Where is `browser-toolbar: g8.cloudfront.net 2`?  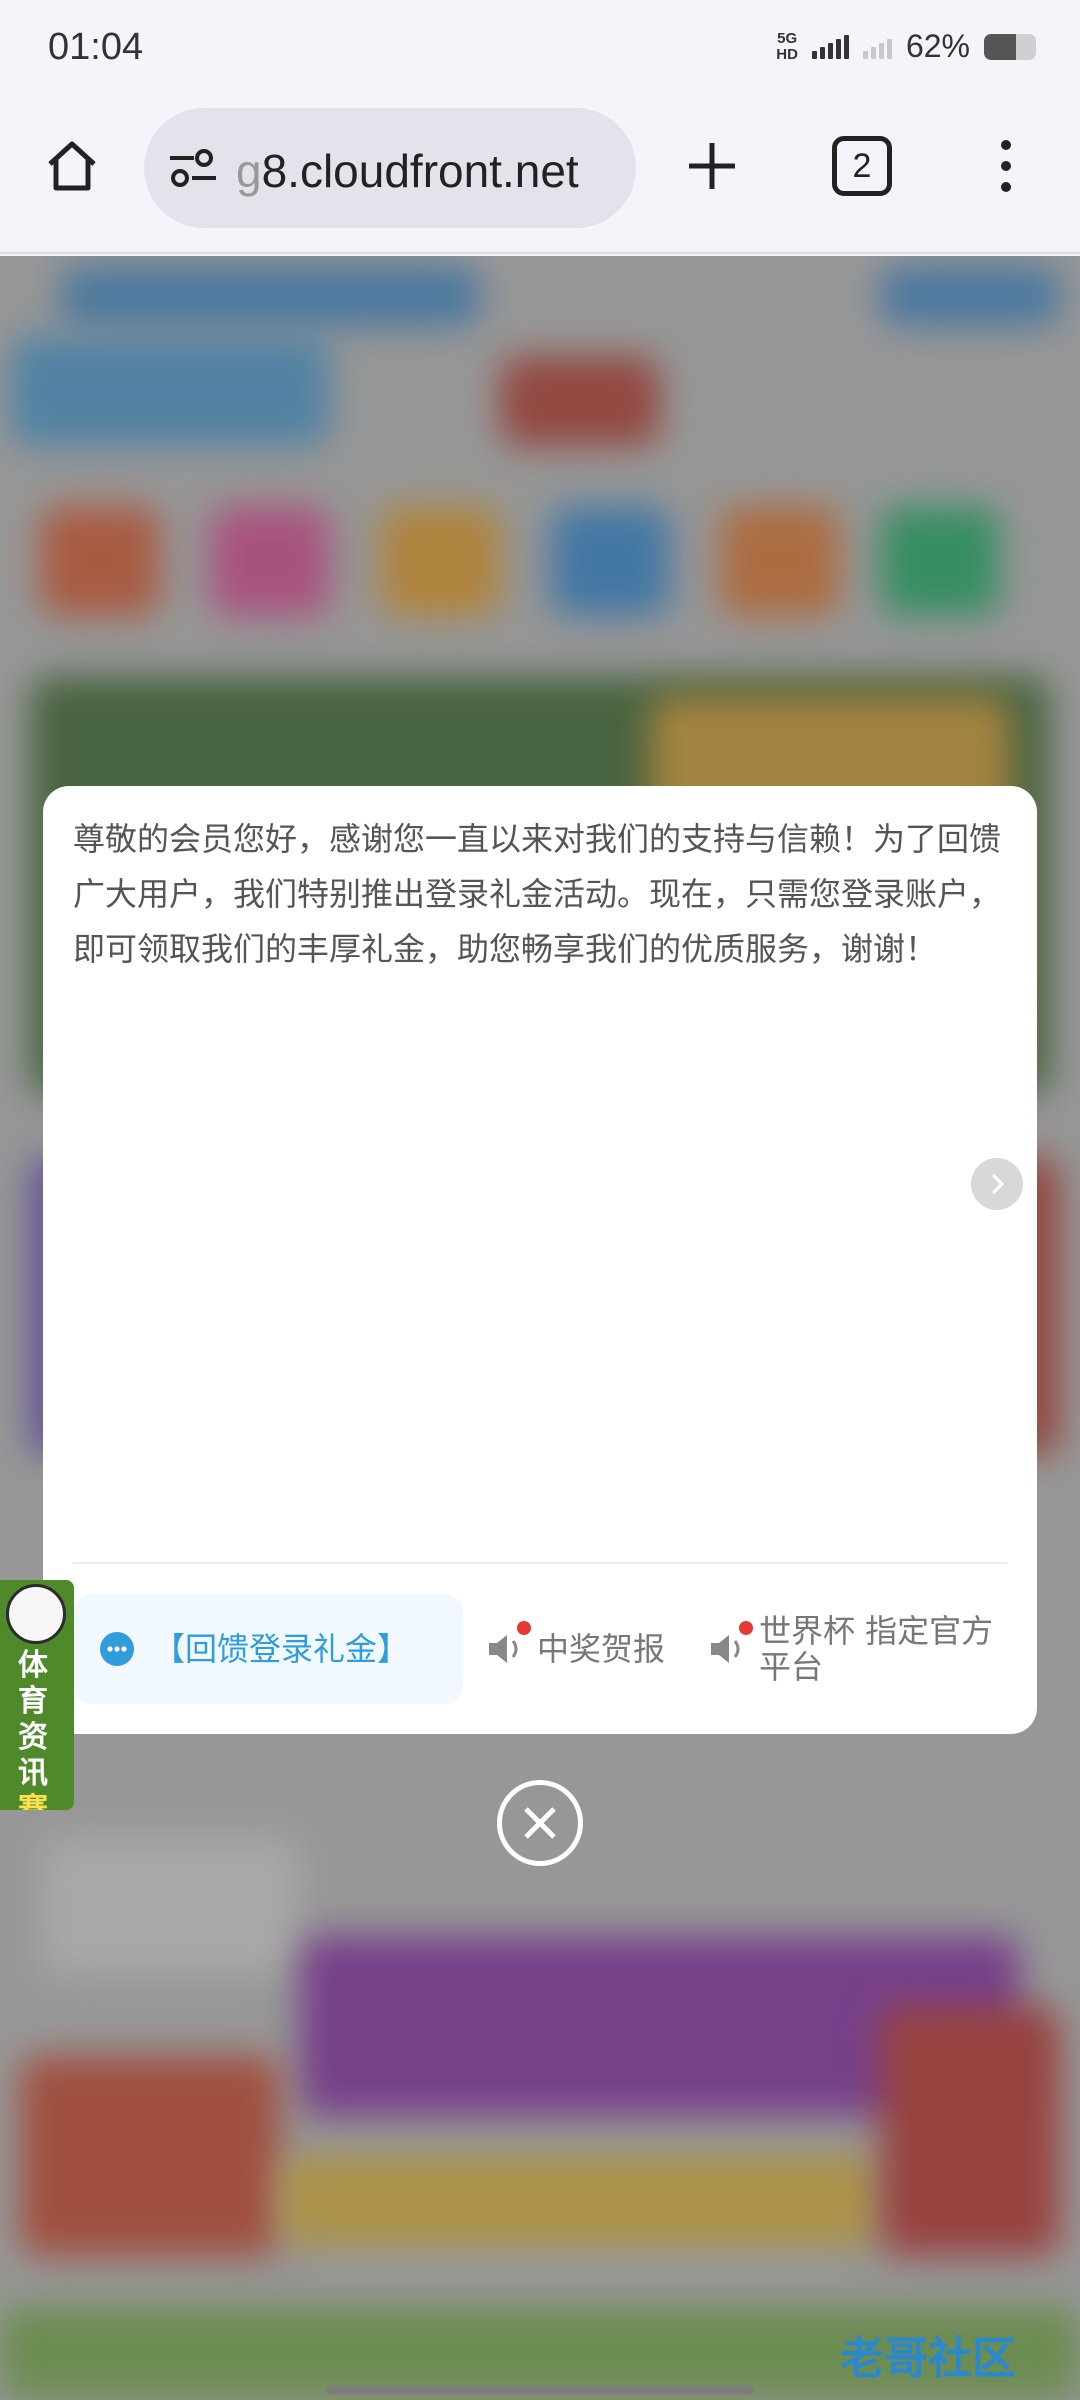 browser-toolbar: g8.cloudfront.net 2 is located at coordinates (540, 177).